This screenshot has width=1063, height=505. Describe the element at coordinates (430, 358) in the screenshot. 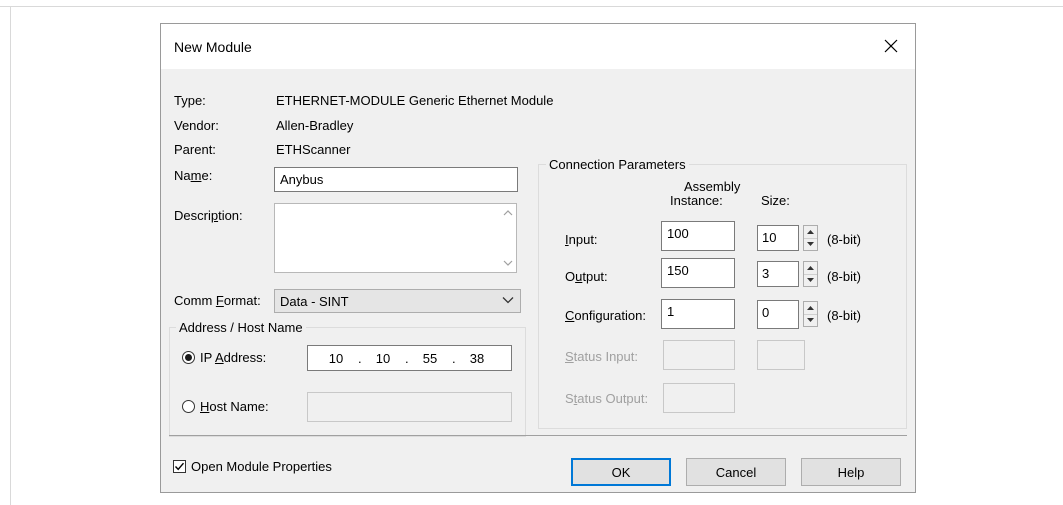

I see `ip-octet-3: 55` at that location.